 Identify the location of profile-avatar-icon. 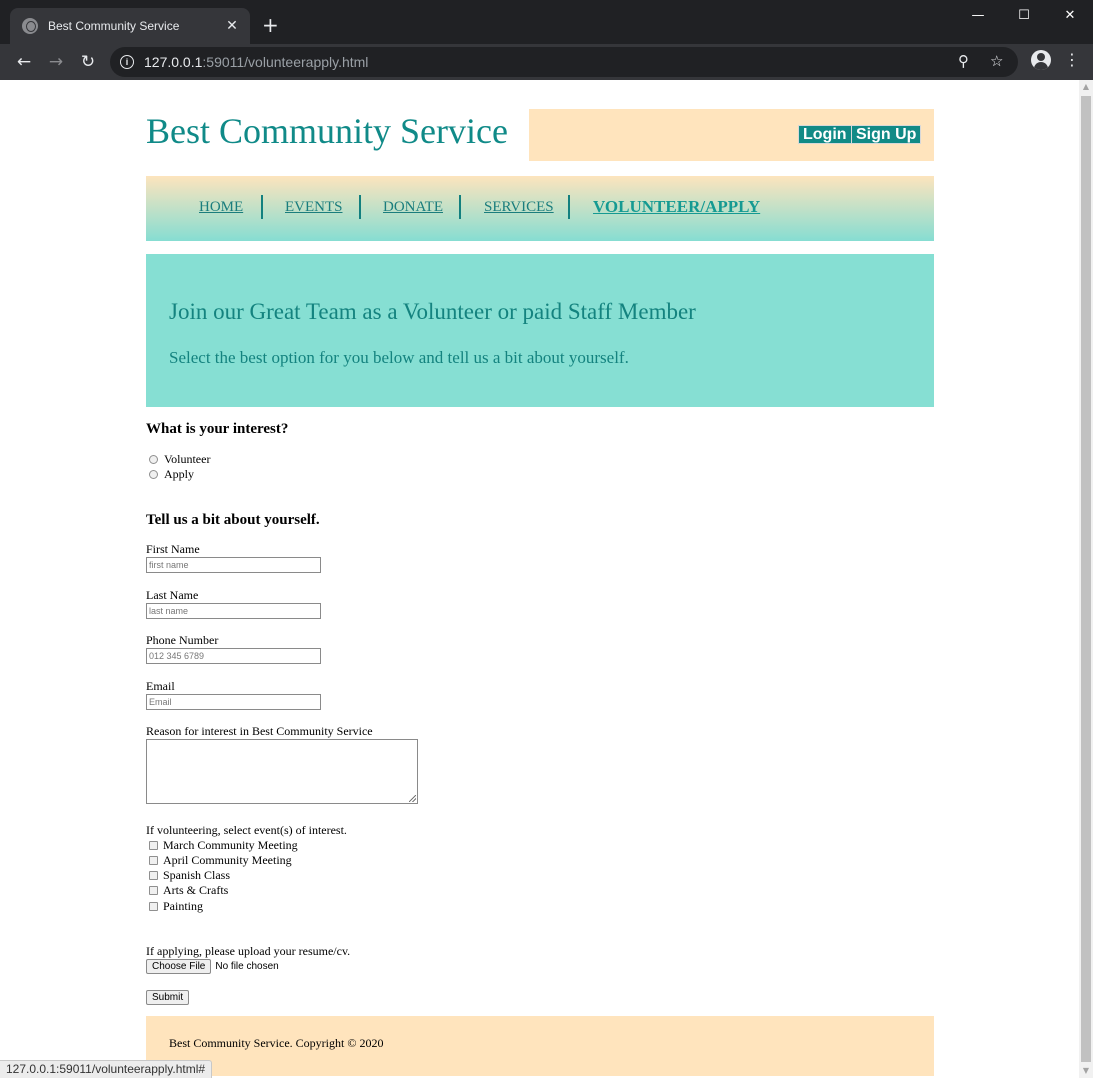
(1041, 60).